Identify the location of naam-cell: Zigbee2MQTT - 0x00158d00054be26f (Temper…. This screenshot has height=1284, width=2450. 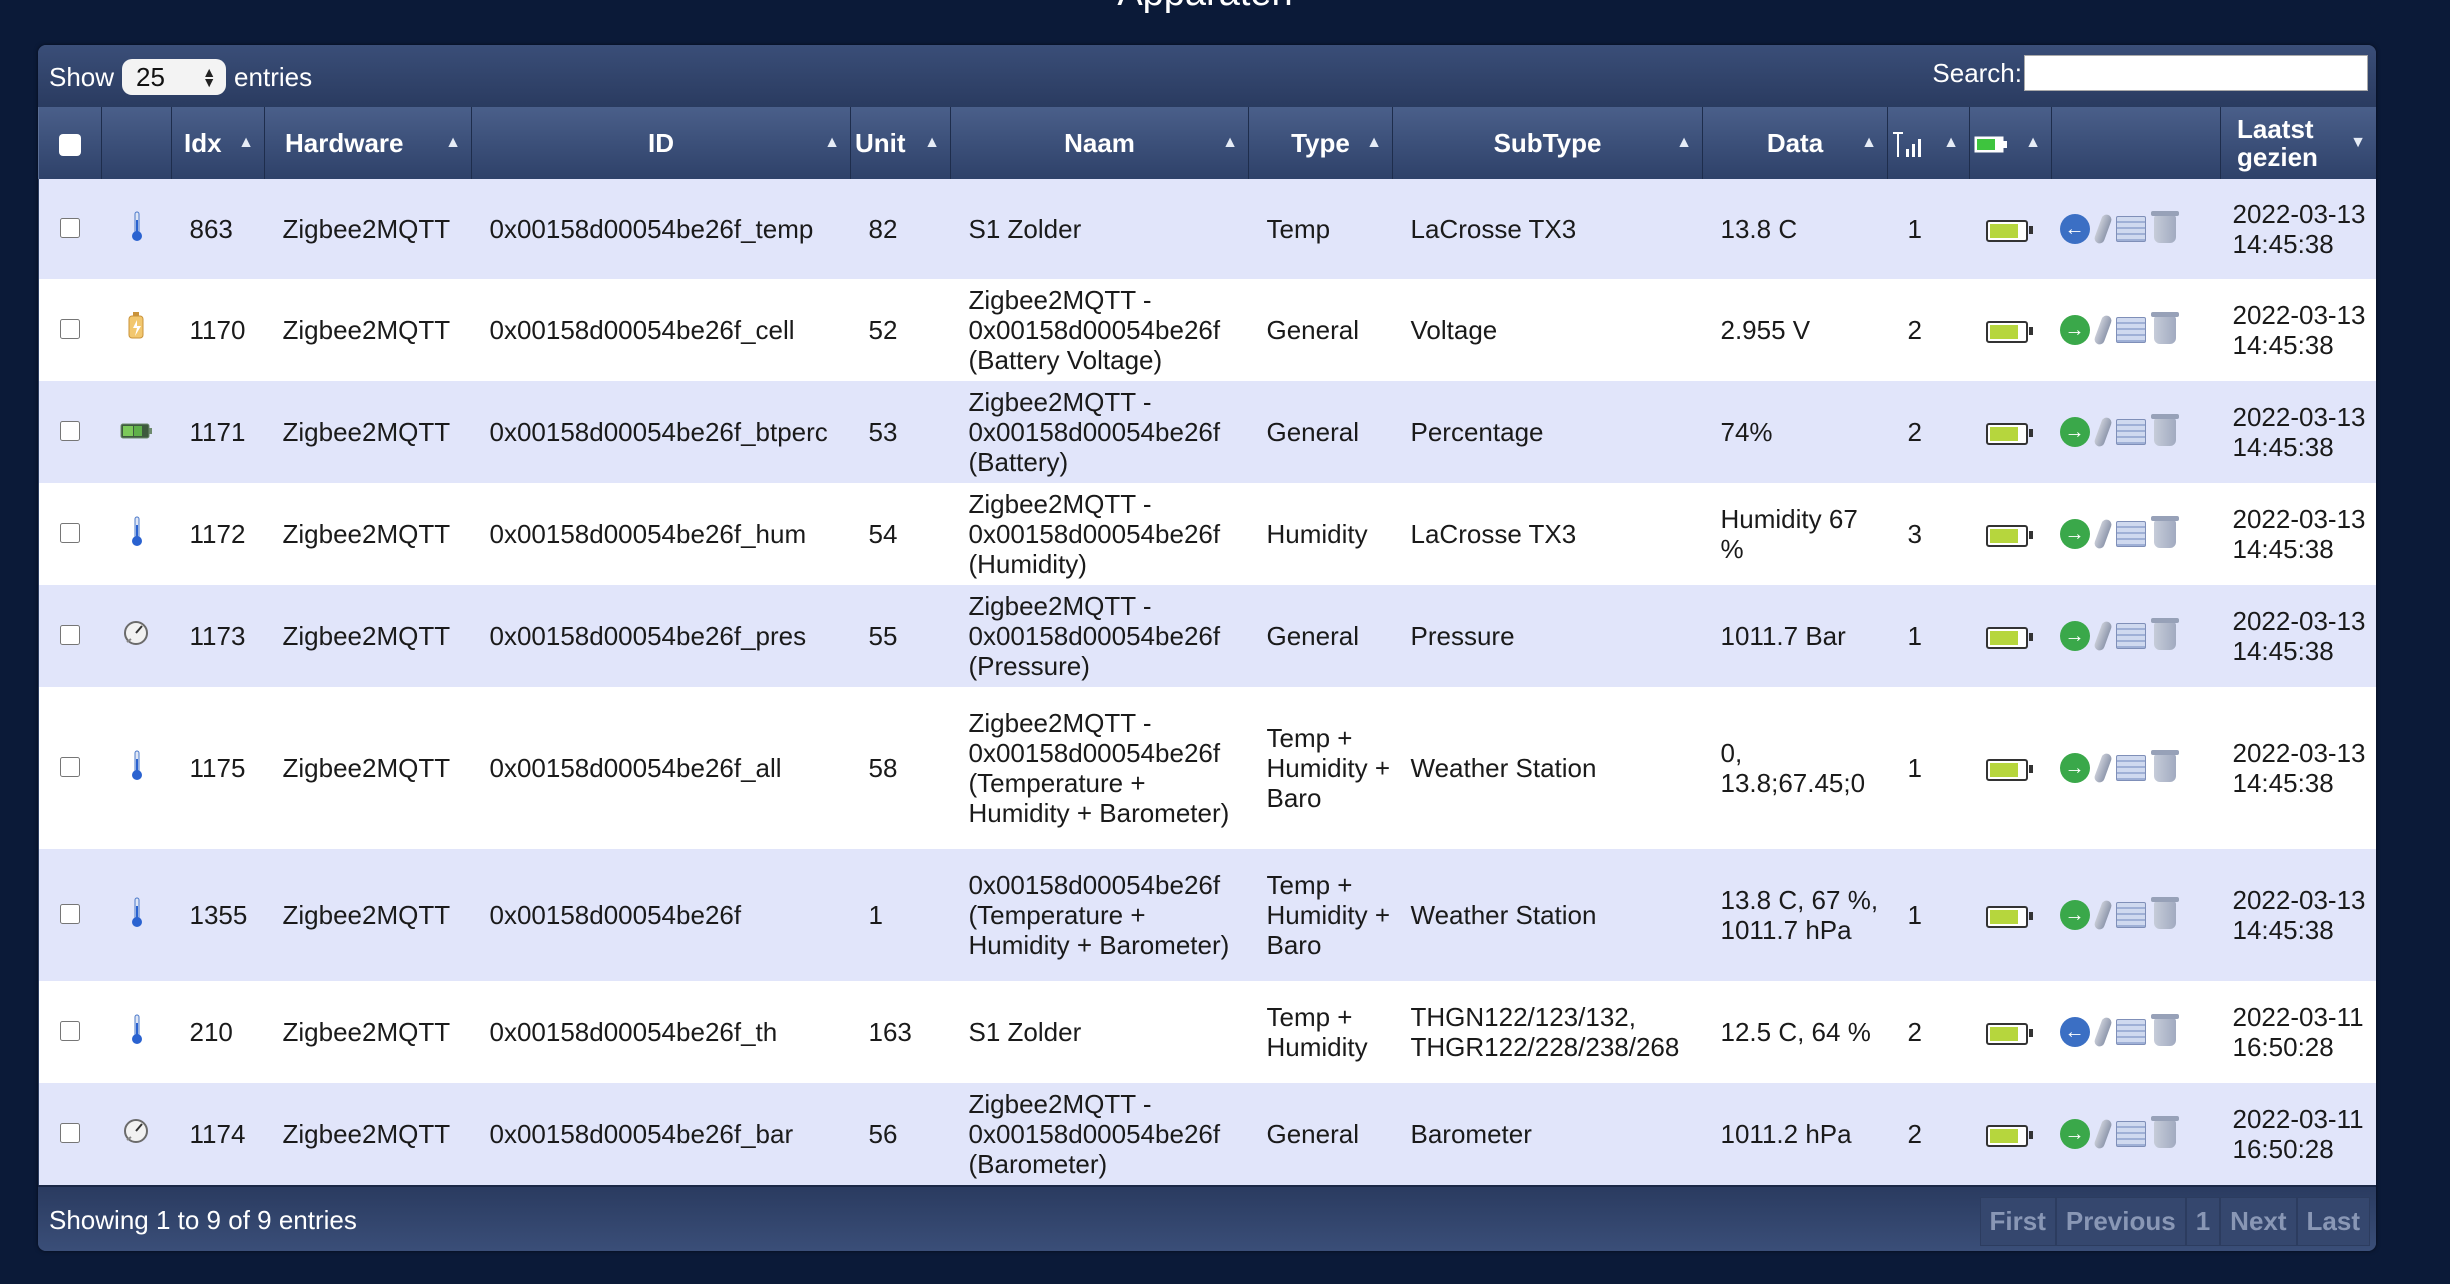
(1099, 768).